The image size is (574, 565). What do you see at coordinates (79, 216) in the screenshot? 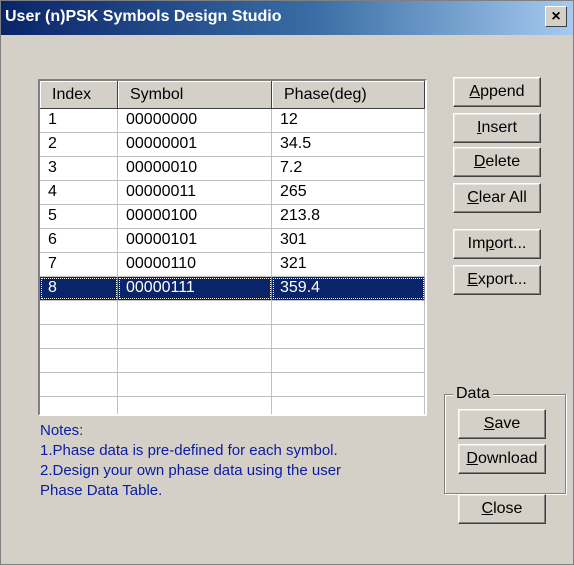
I see `cell-index: 5` at bounding box center [79, 216].